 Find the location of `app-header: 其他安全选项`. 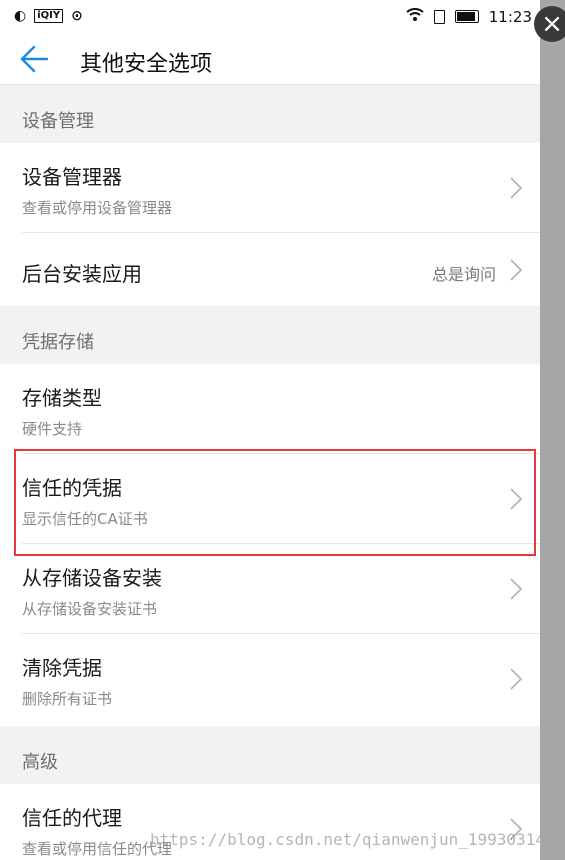

app-header: 其他安全选项 is located at coordinates (270, 59).